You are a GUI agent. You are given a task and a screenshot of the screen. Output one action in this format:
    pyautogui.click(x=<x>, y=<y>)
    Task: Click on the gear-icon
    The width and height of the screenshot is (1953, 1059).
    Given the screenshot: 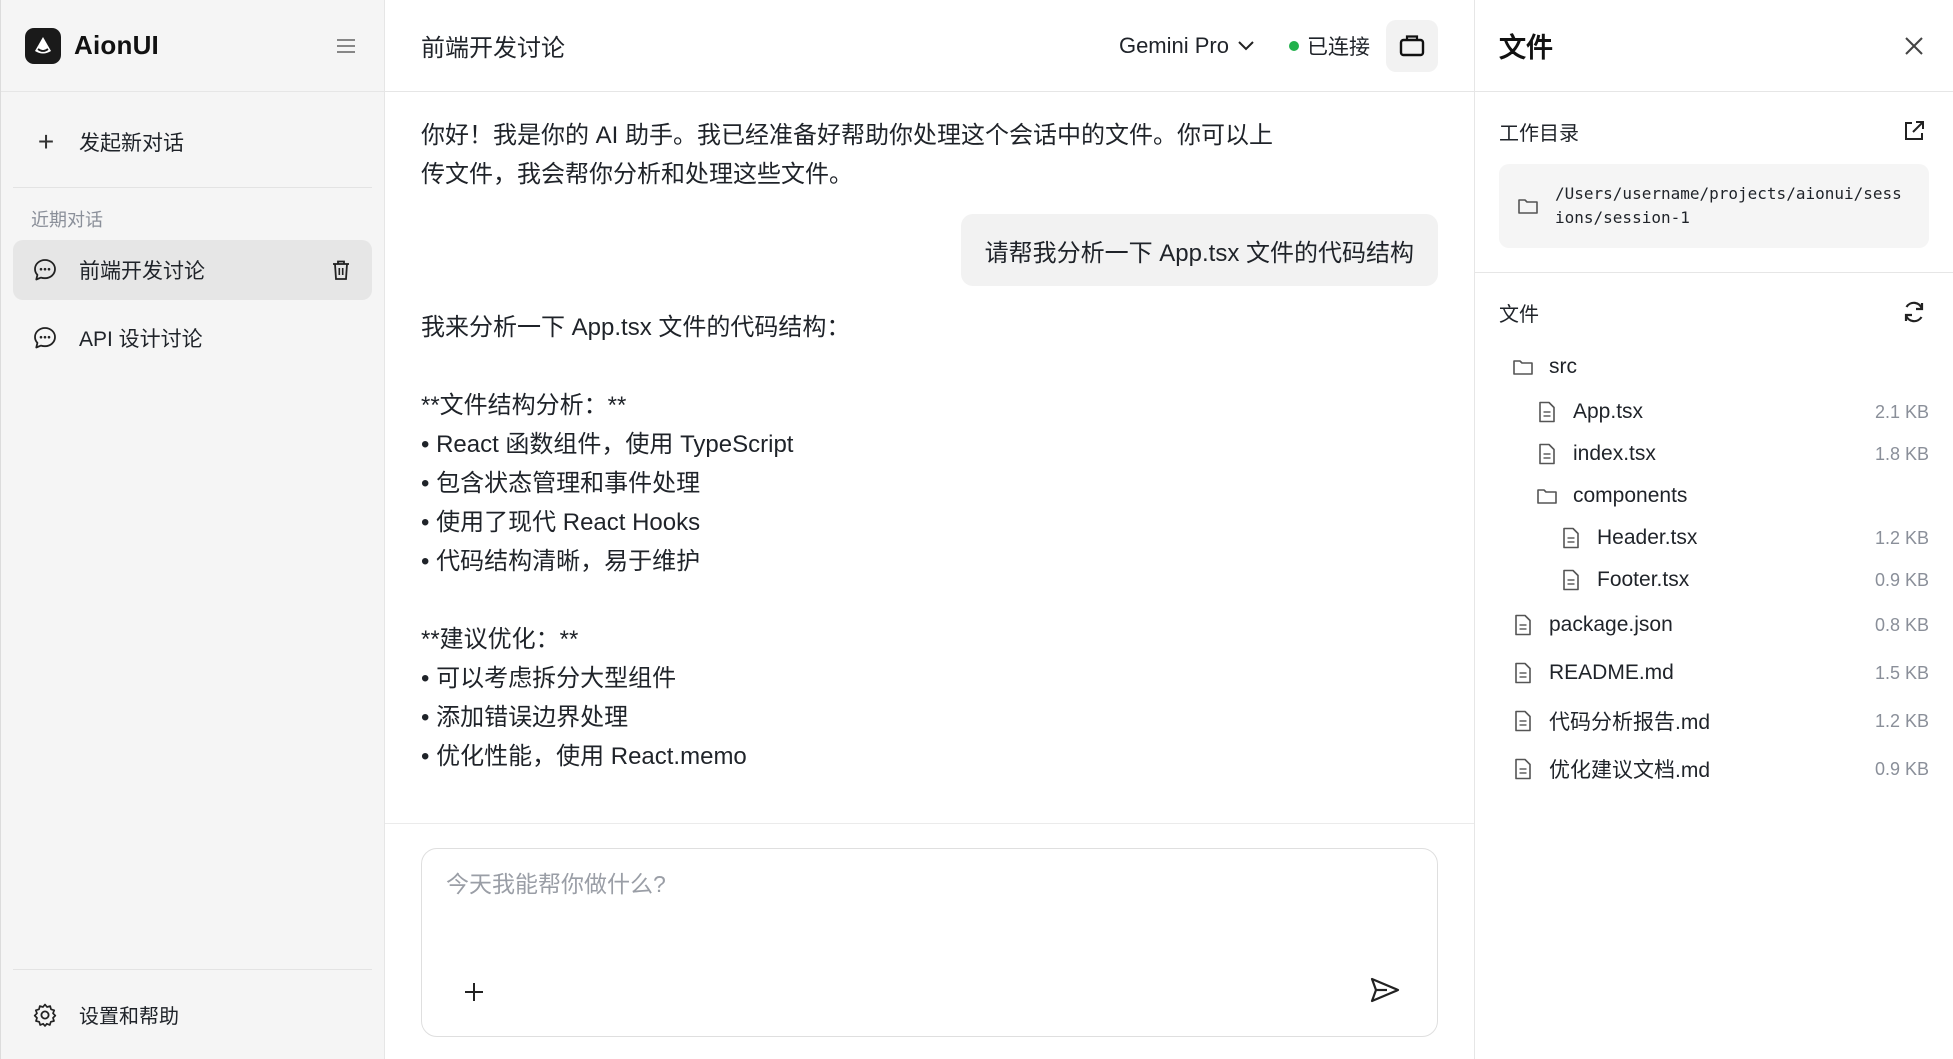 What is the action you would take?
    pyautogui.click(x=45, y=1015)
    